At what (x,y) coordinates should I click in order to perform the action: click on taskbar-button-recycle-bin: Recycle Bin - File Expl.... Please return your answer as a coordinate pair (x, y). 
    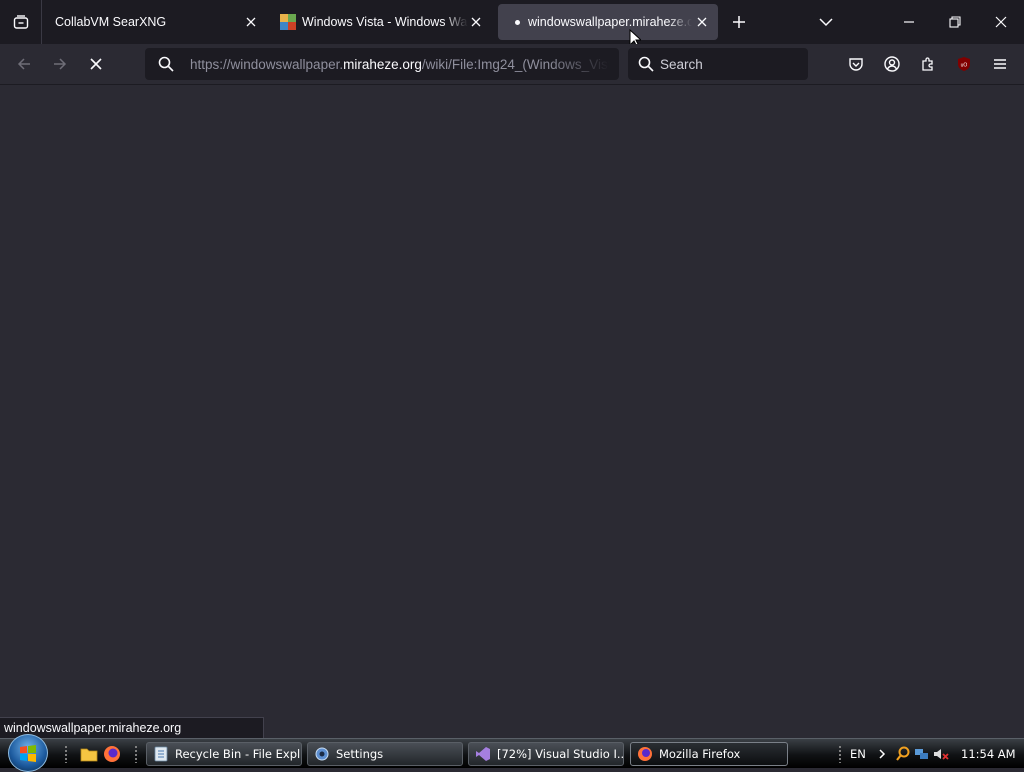
    Looking at the image, I should click on (224, 754).